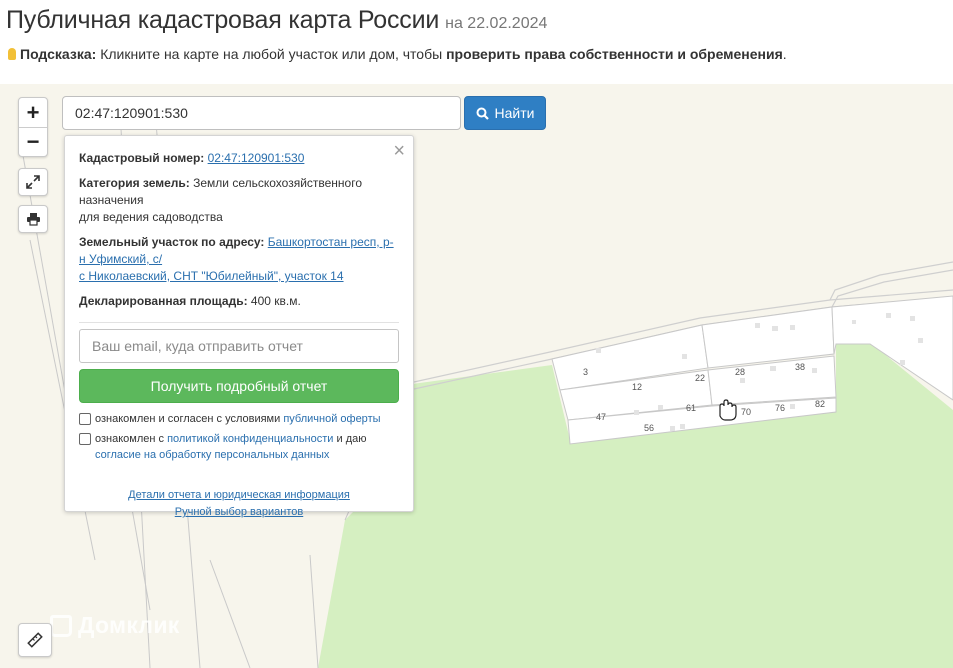  I want to click on privacy-checkbox, so click(85, 439).